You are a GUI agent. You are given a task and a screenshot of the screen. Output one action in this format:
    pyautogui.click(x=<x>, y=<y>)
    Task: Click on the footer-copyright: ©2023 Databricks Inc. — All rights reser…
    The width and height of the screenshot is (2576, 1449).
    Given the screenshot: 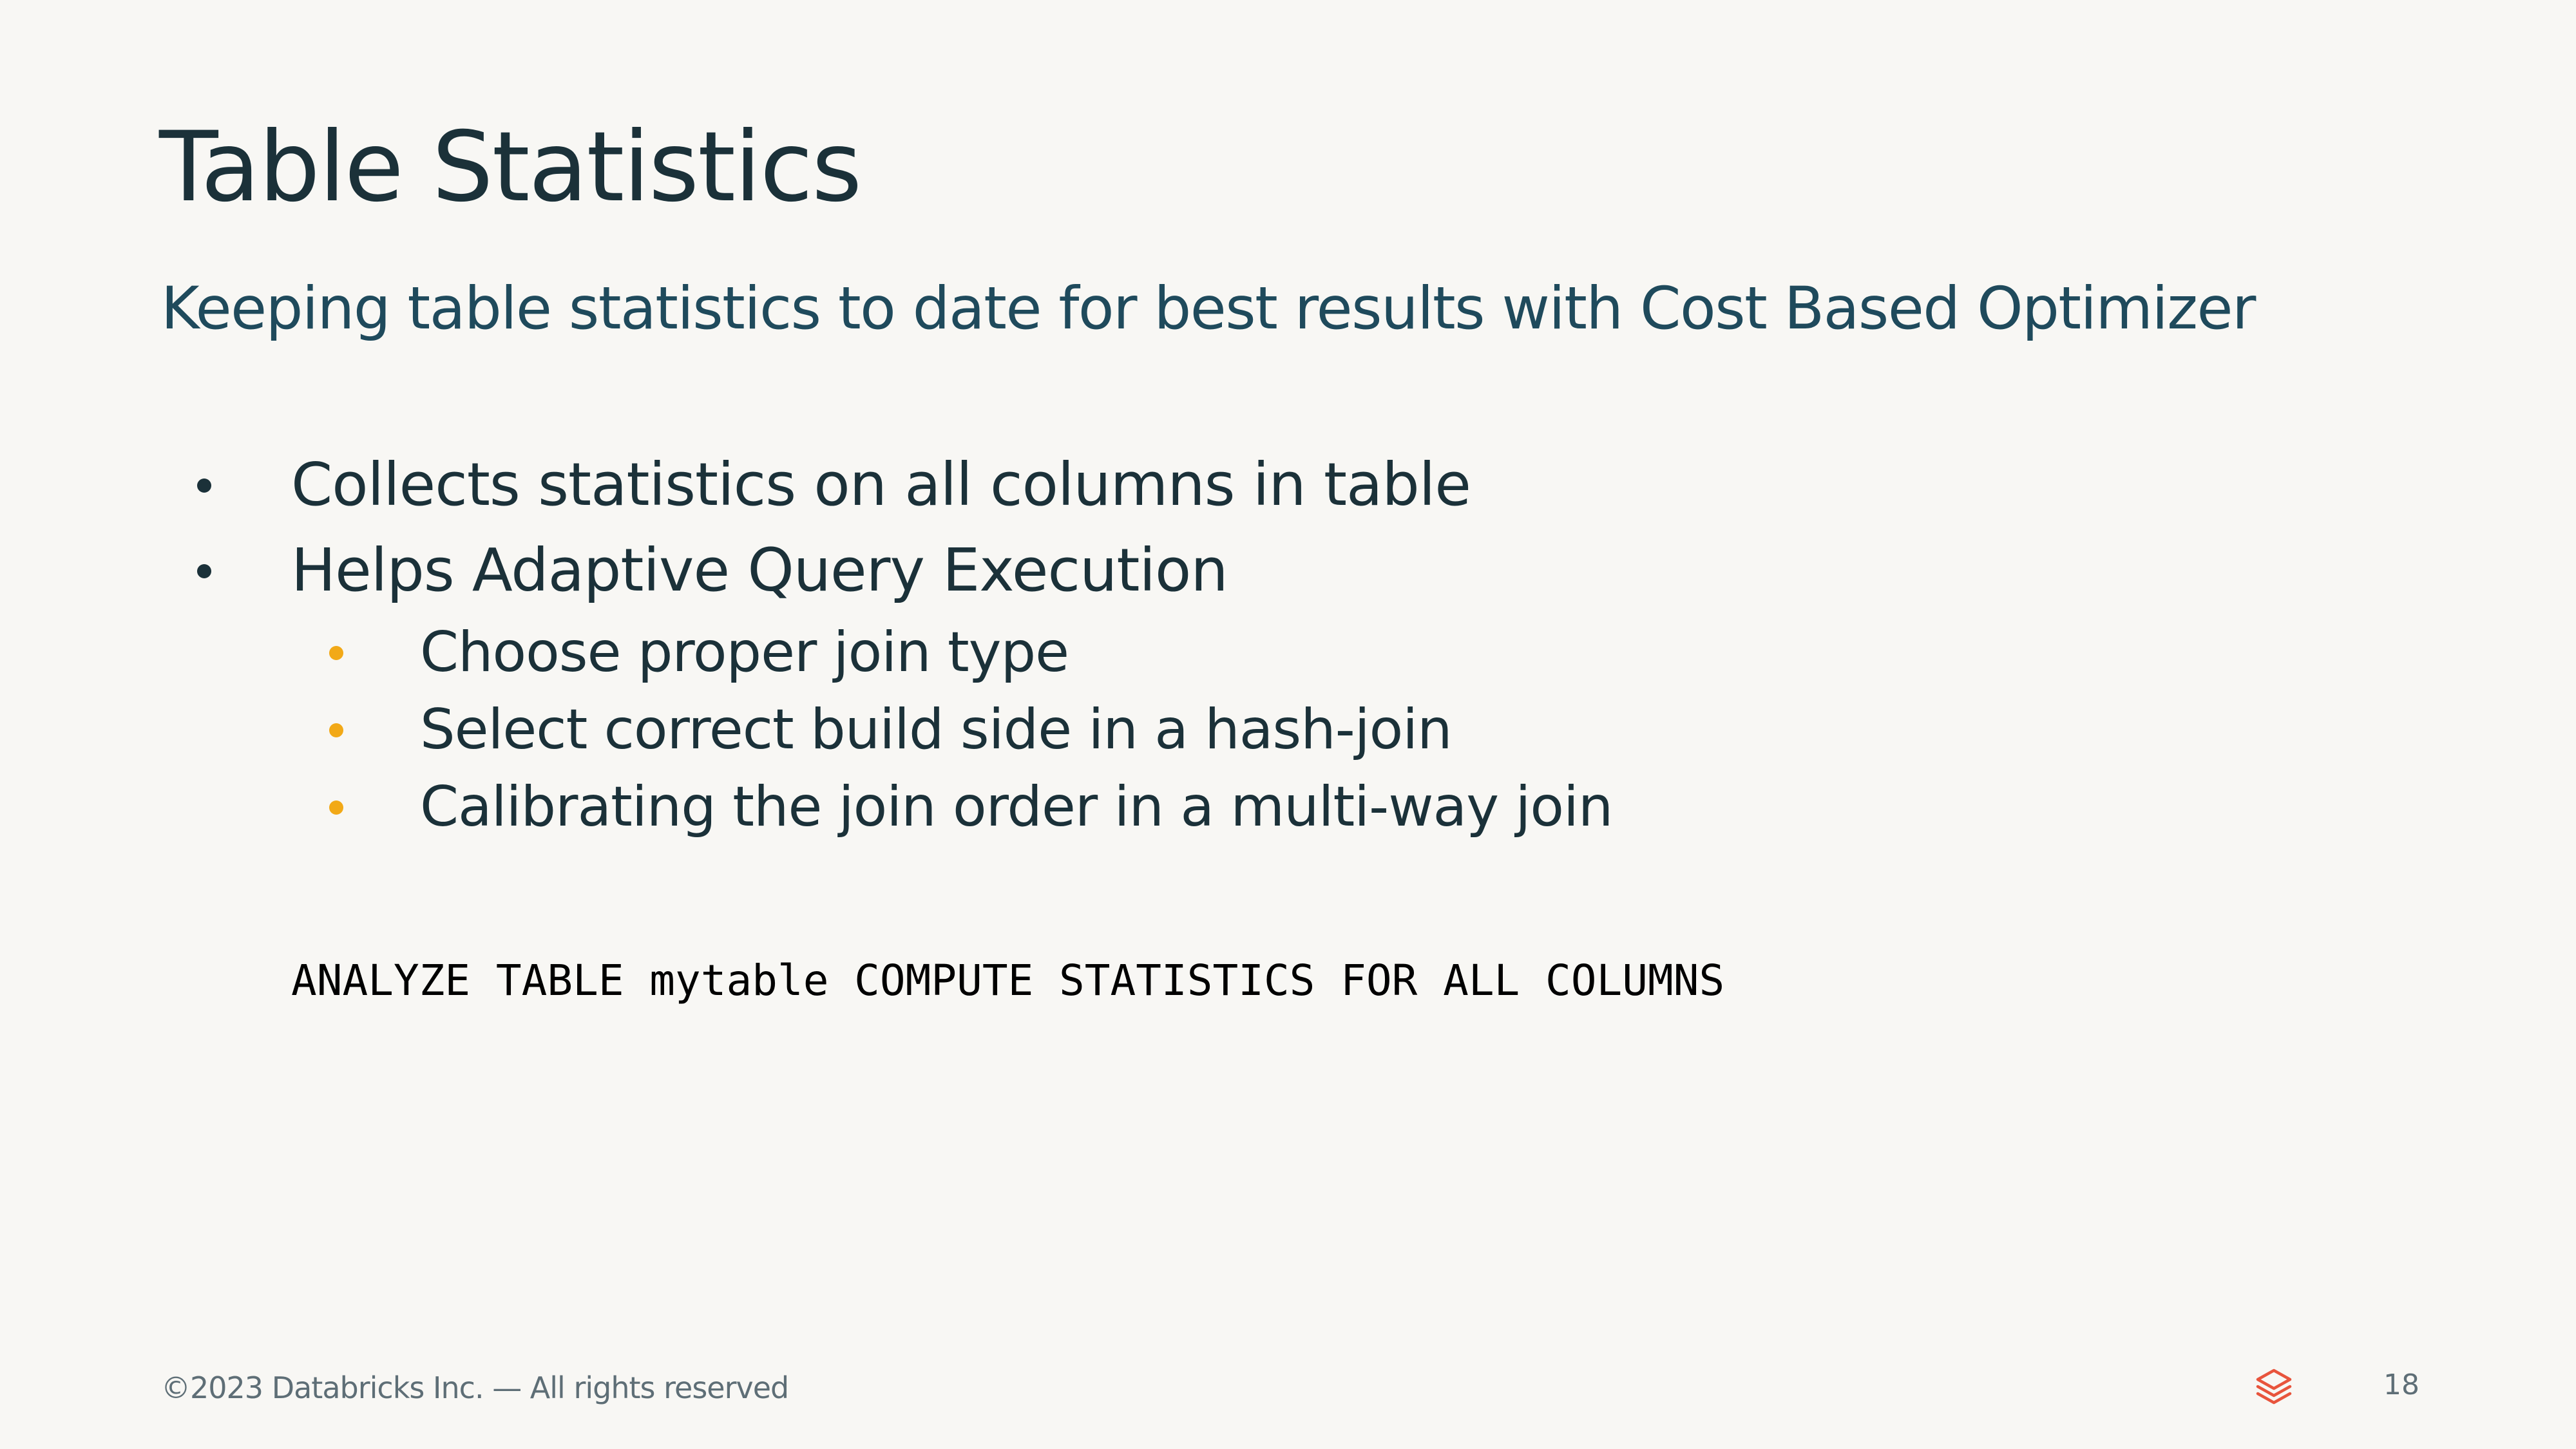 What is the action you would take?
    pyautogui.click(x=475, y=1387)
    